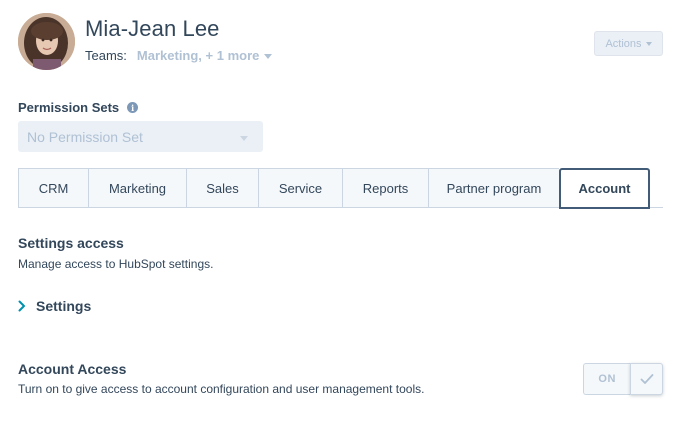  I want to click on settings-expander: Settings, so click(54, 306).